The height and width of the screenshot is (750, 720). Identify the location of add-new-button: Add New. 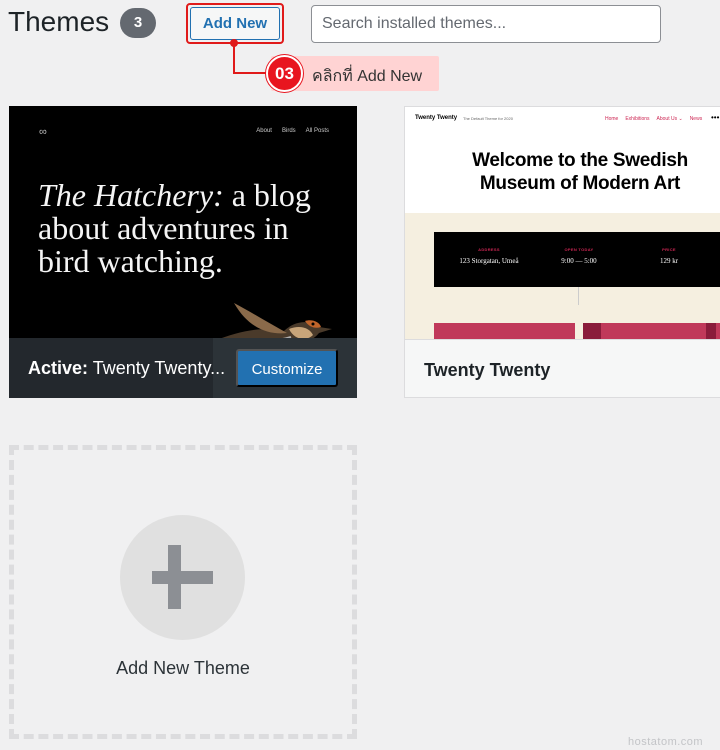
(235, 23).